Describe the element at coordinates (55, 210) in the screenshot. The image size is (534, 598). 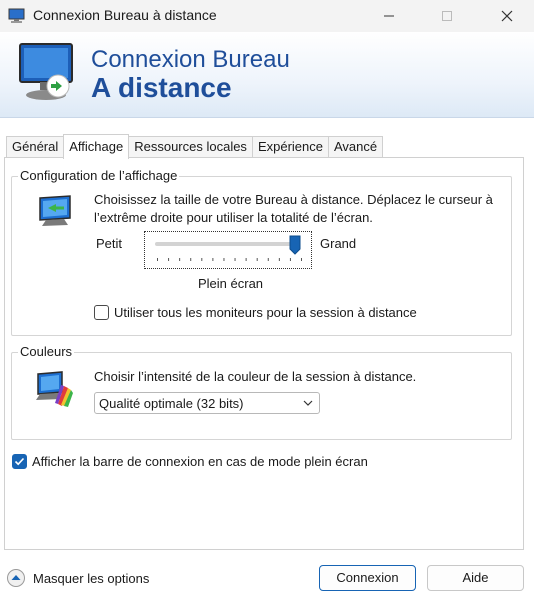
I see `monitor-size-icon` at that location.